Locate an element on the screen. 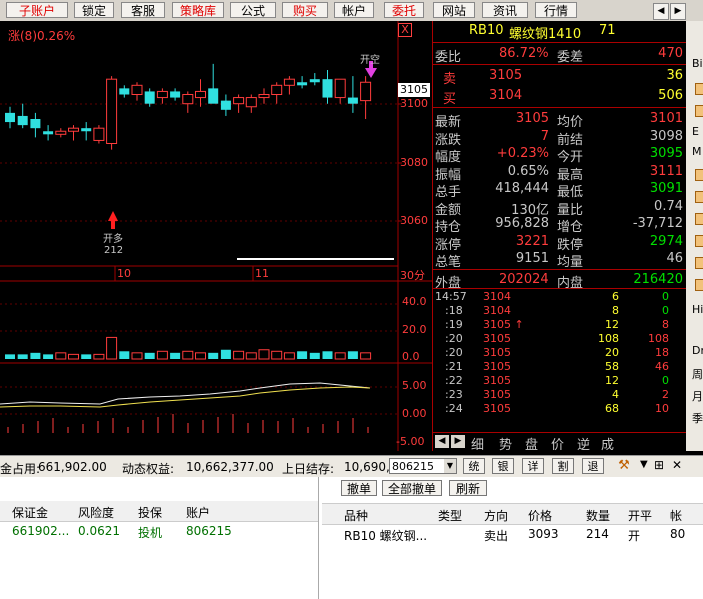 The width and height of the screenshot is (703, 599). account-select: 806215 ▼ is located at coordinates (423, 466).